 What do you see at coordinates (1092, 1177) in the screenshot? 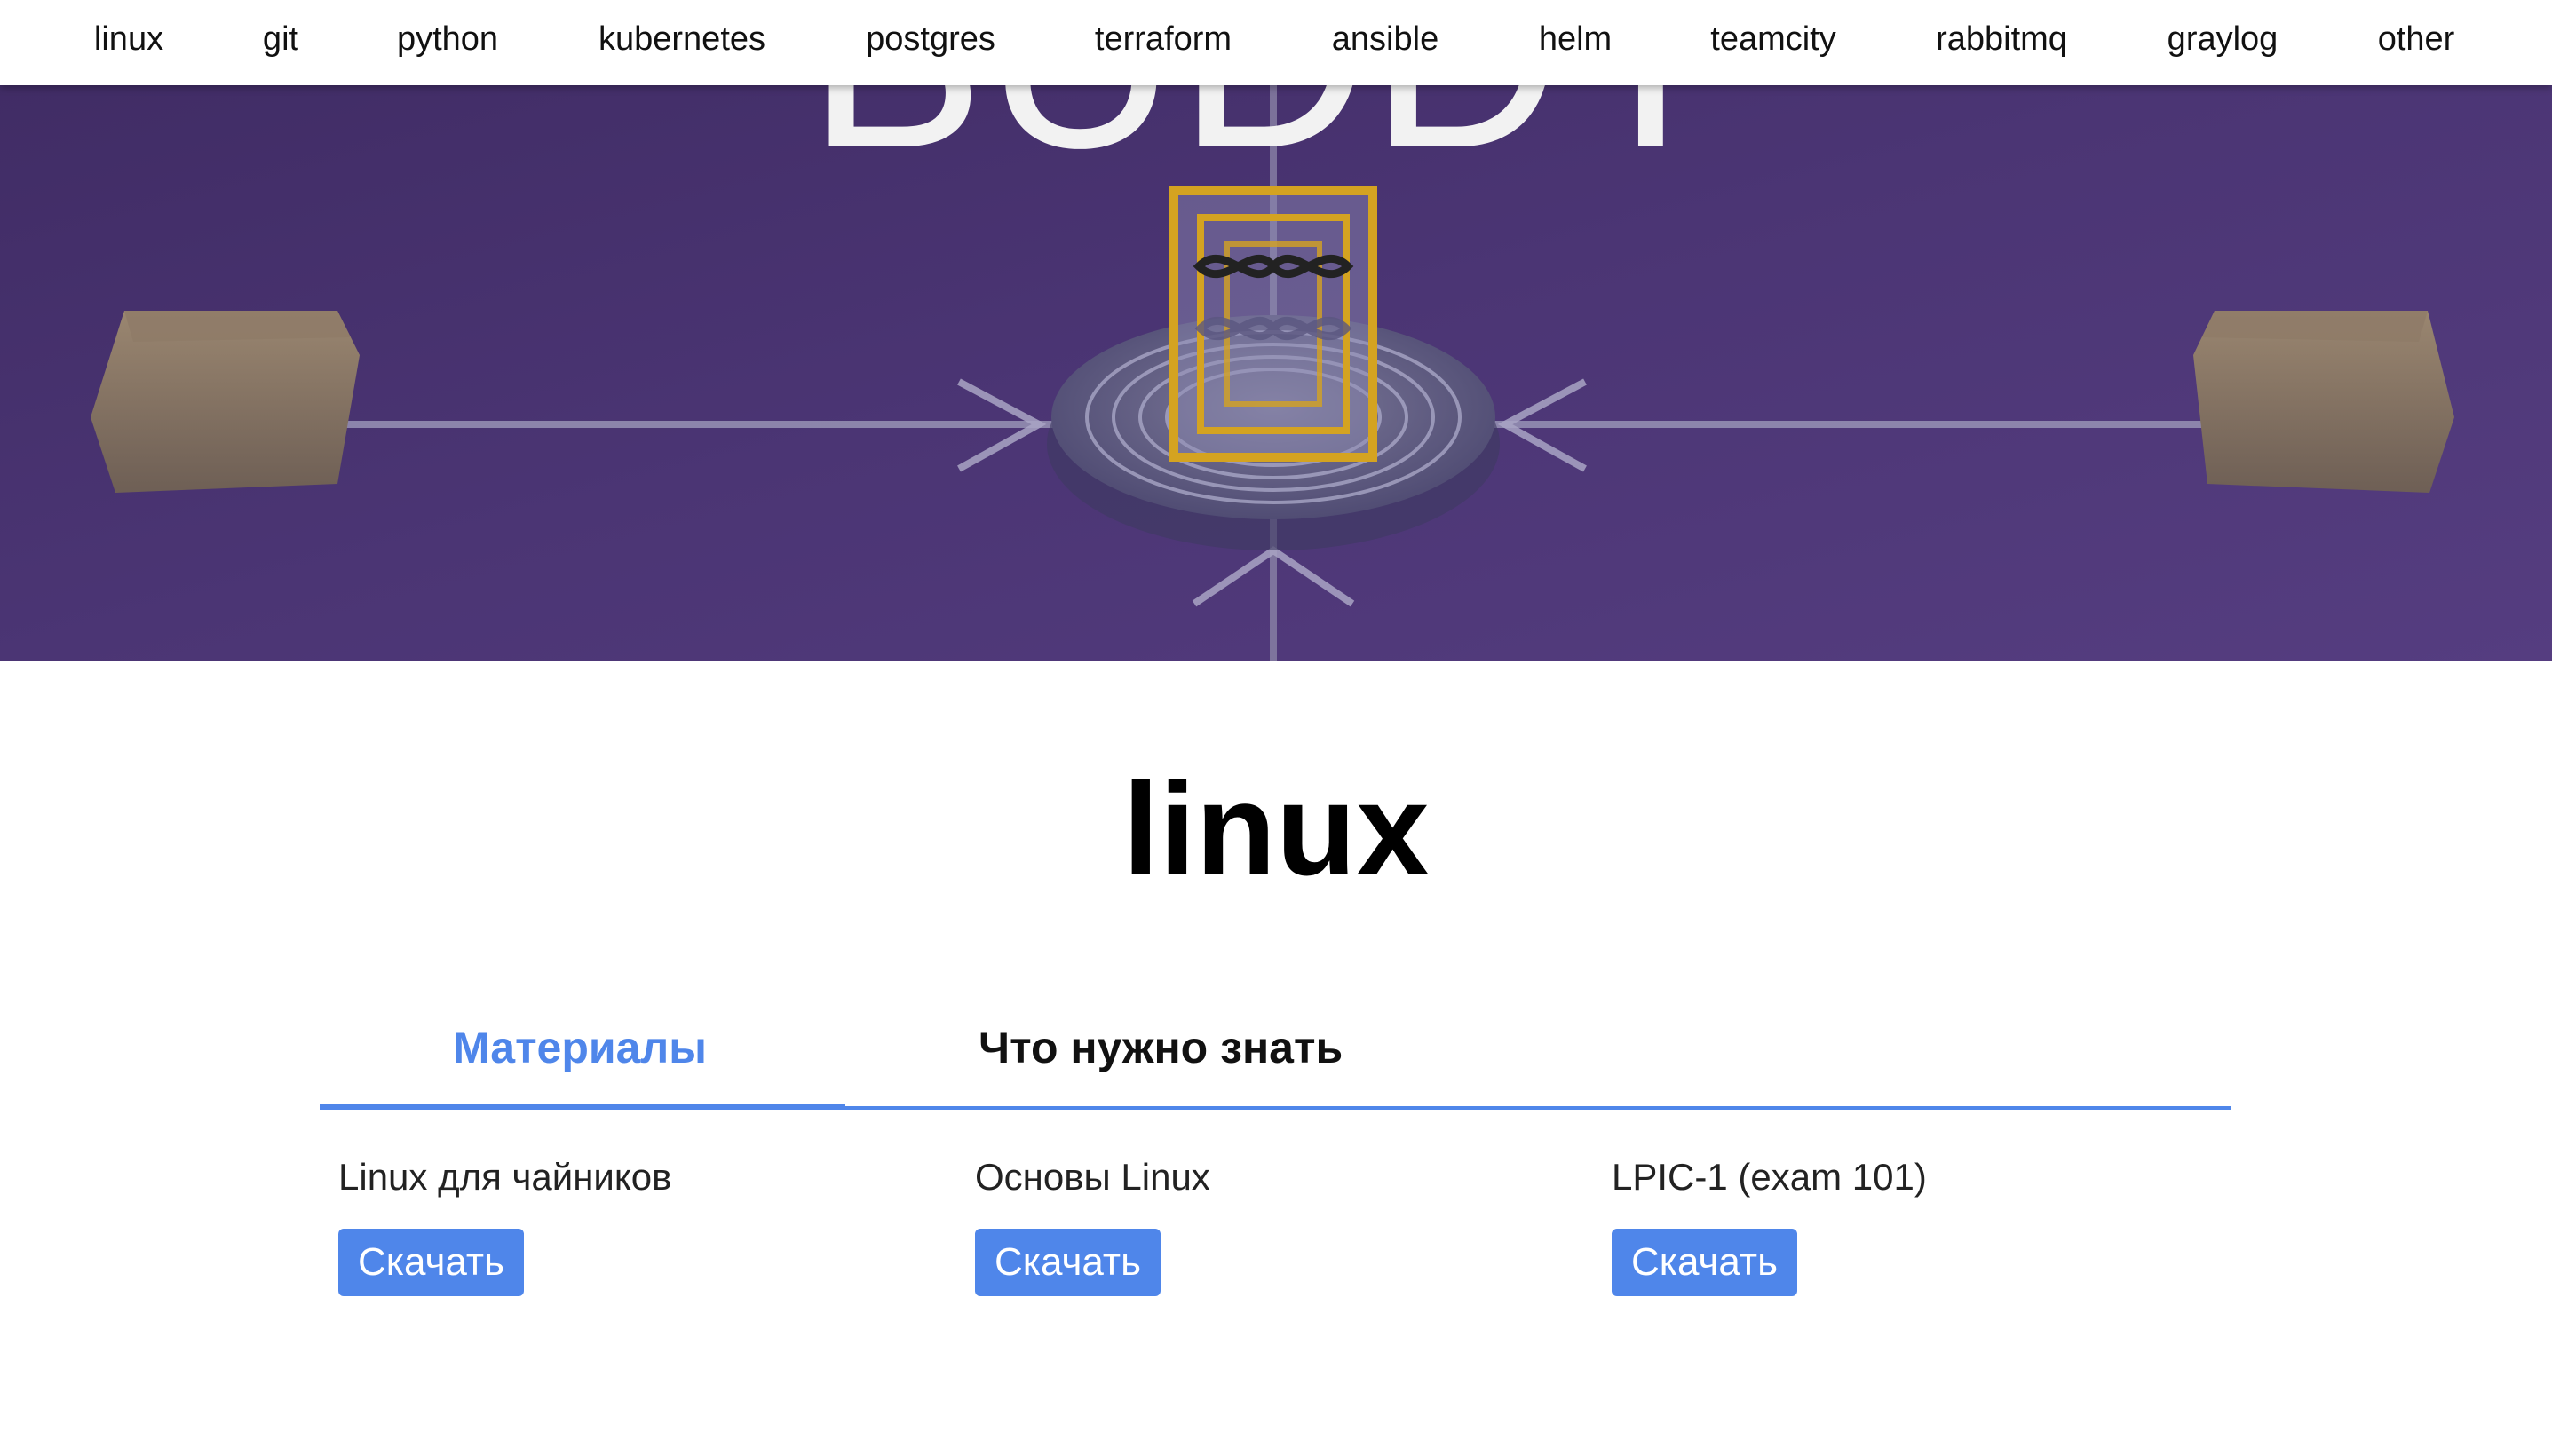
I see `material-title: Основы Linux` at bounding box center [1092, 1177].